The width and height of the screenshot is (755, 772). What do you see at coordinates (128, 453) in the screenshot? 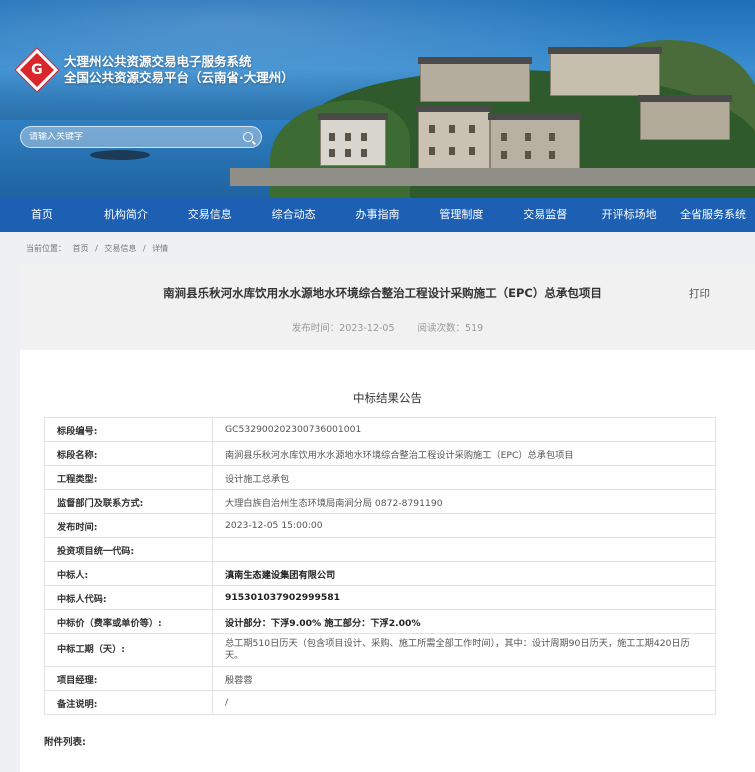
I see `row-key: 标段名称:` at bounding box center [128, 453].